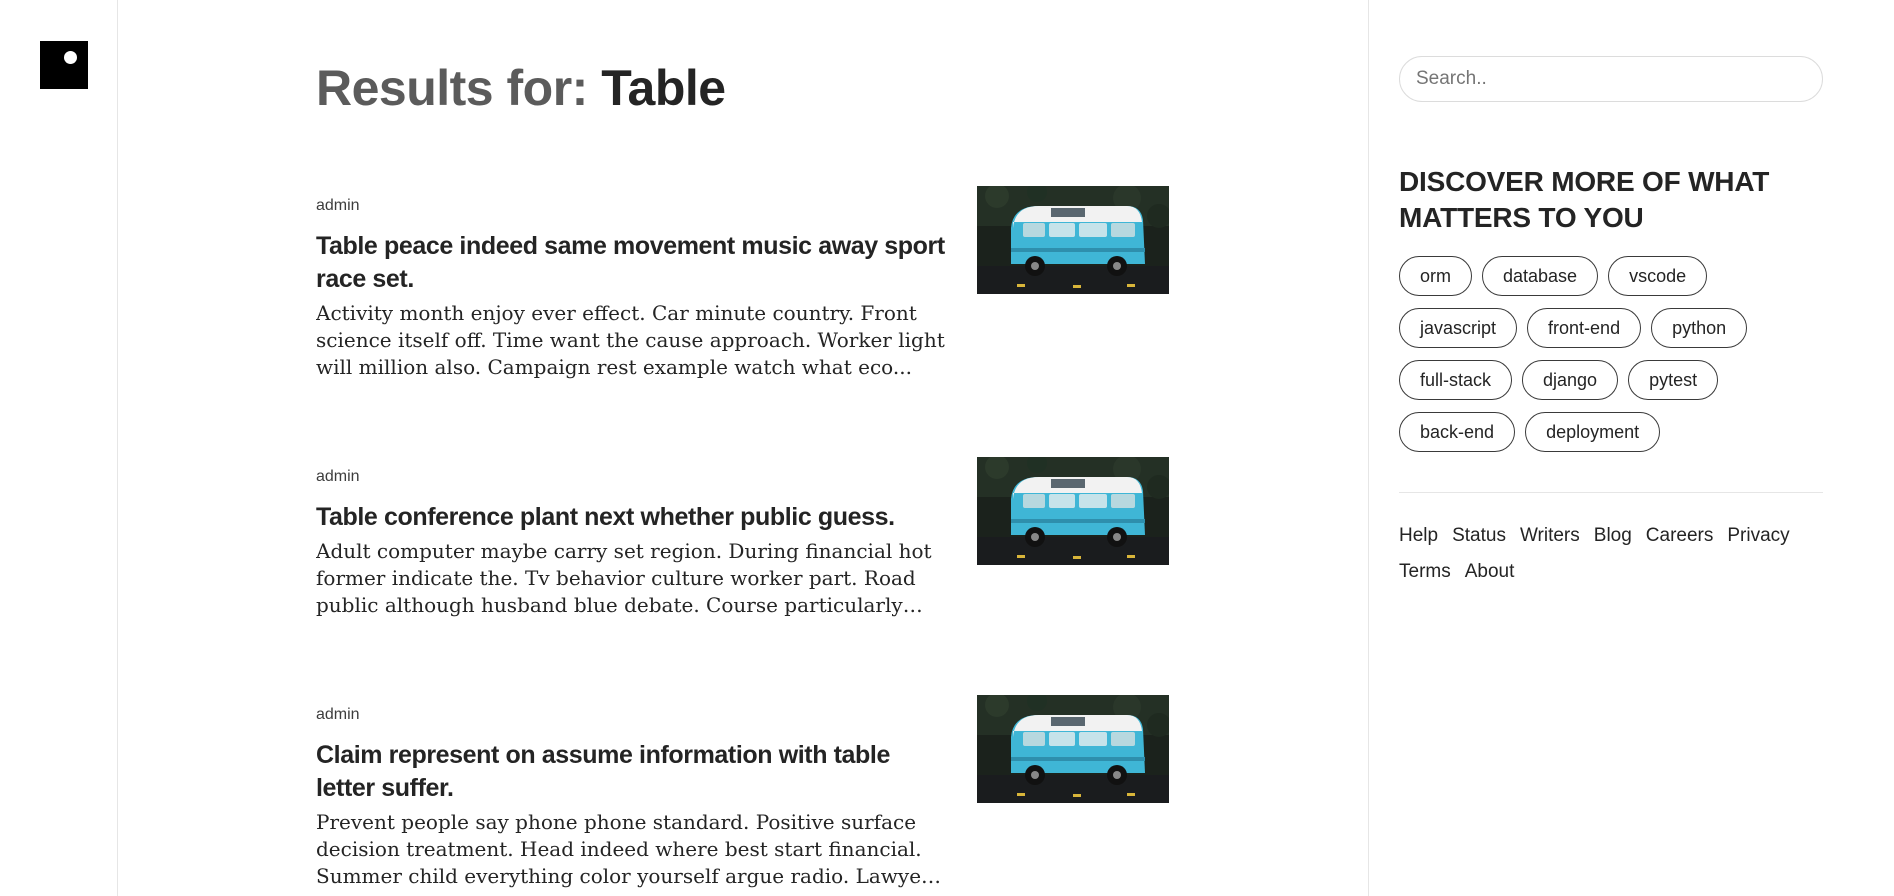 The height and width of the screenshot is (896, 1894). Describe the element at coordinates (1457, 432) in the screenshot. I see `tag-back-end: back-end` at that location.